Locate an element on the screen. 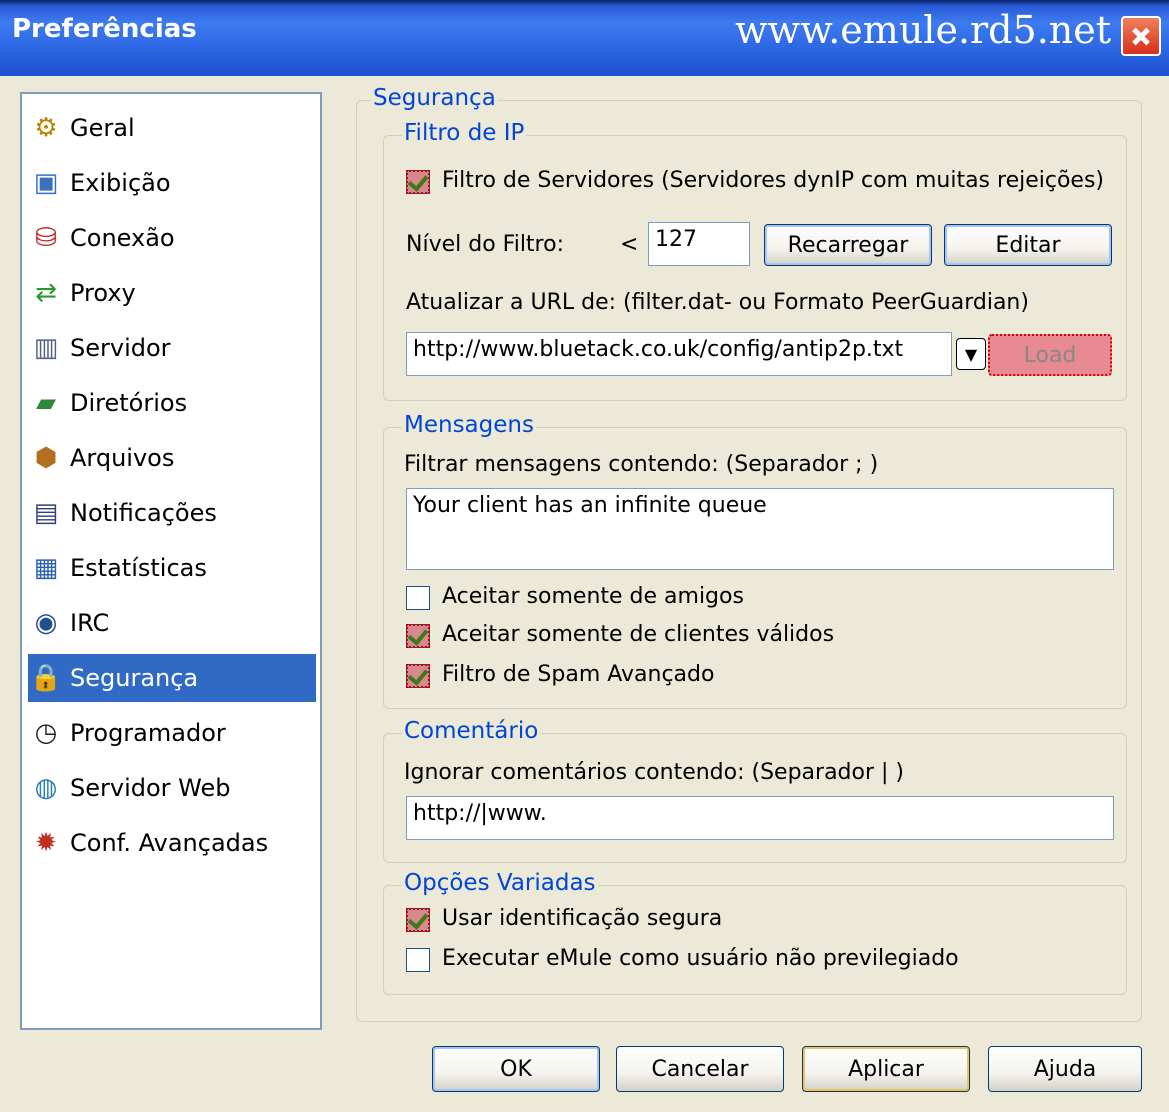  sidebar-item-conf-avan-adas: ✹ Conf. Avançadas is located at coordinates (172, 843).